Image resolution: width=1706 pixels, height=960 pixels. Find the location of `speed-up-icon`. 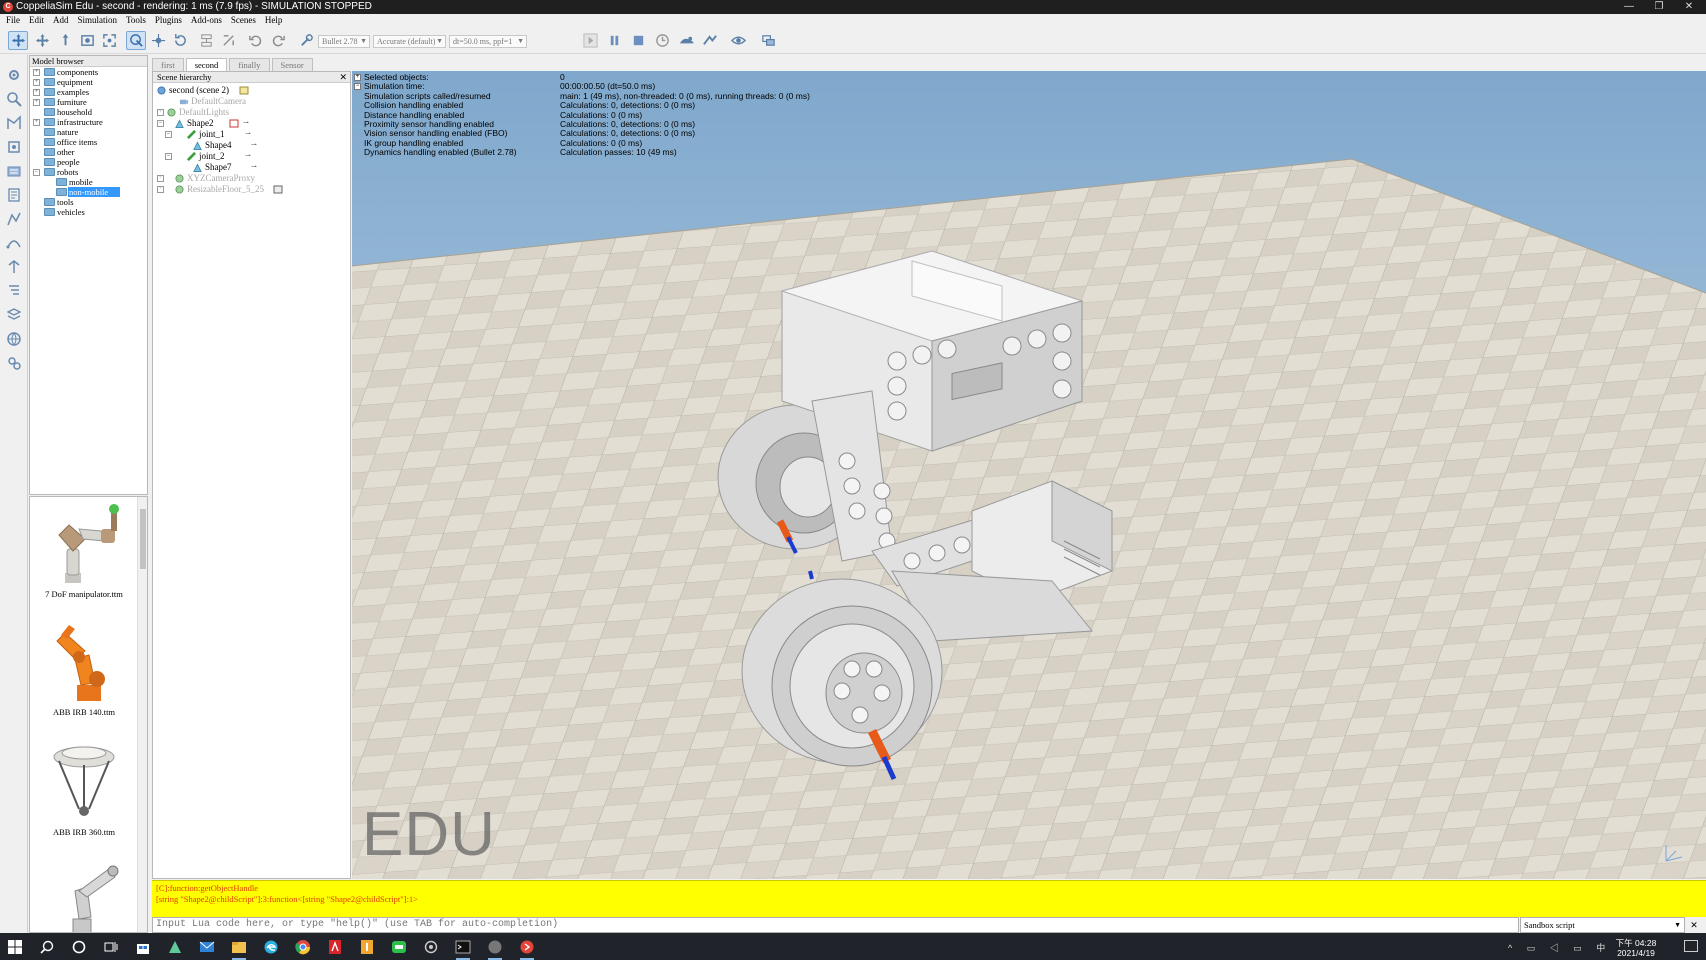

speed-up-icon is located at coordinates (710, 40).